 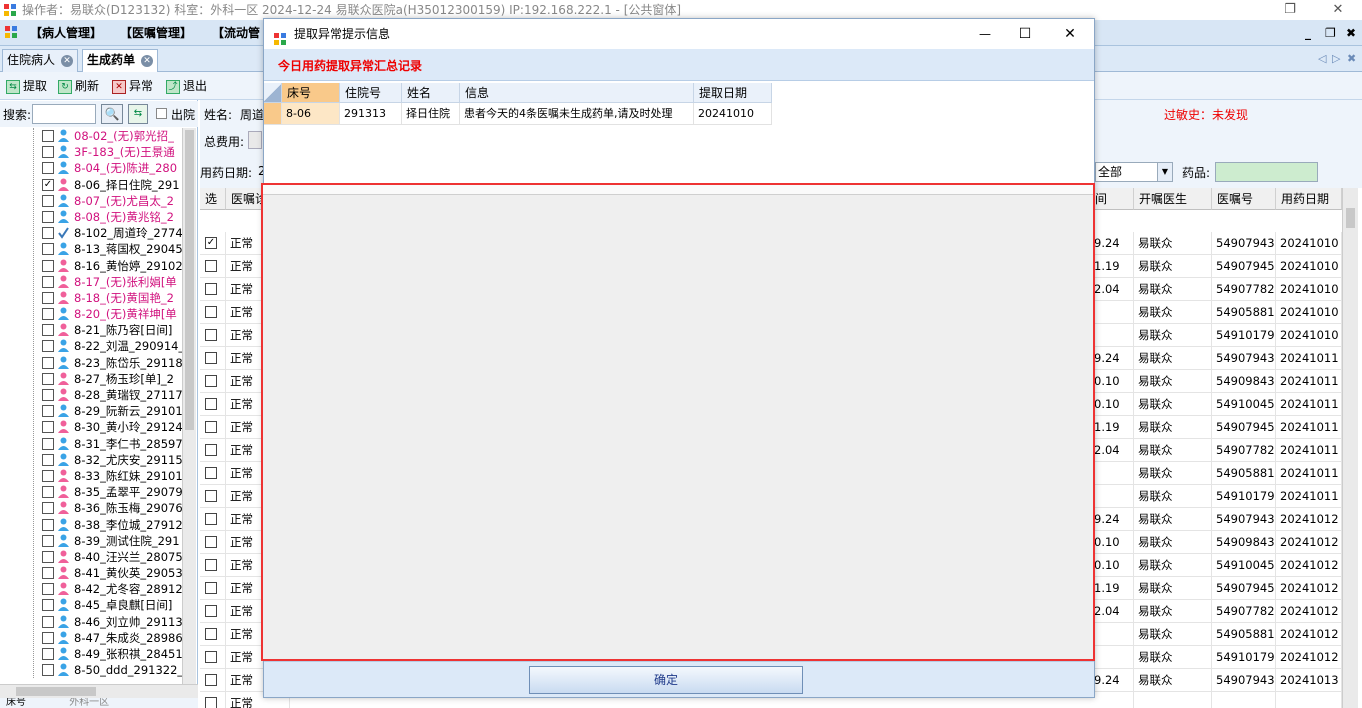 What do you see at coordinates (311, 114) in the screenshot?
I see `cell-bed: 8-06` at bounding box center [311, 114].